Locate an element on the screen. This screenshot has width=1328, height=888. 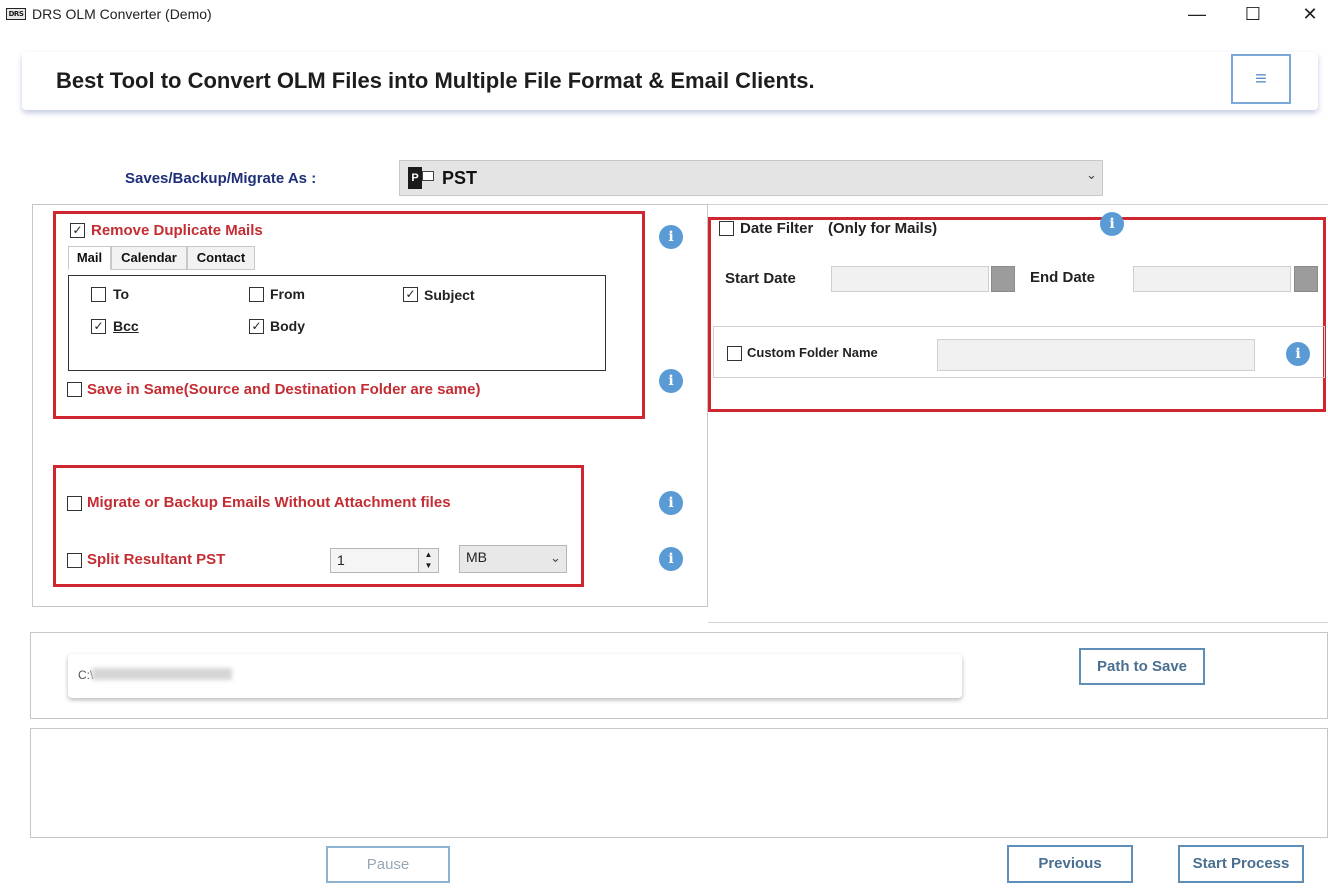
remove-duplicates-checkbox: ✓ is located at coordinates (77, 230).